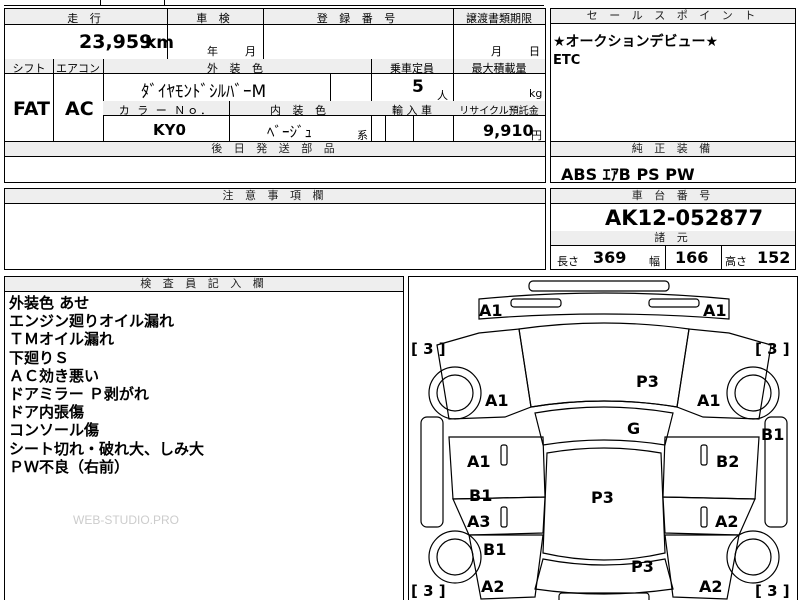  What do you see at coordinates (610, 257) in the screenshot?
I see `length-value: 369` at bounding box center [610, 257].